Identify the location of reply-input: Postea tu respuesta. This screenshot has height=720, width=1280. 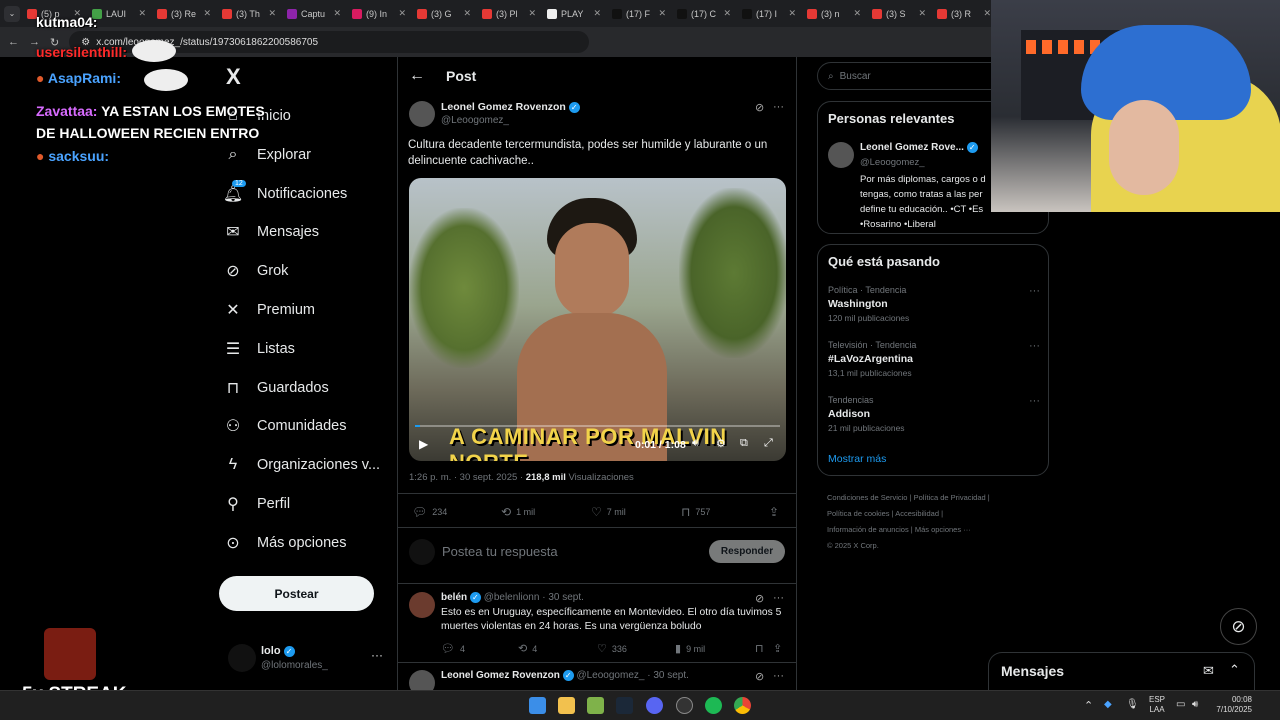
(500, 551).